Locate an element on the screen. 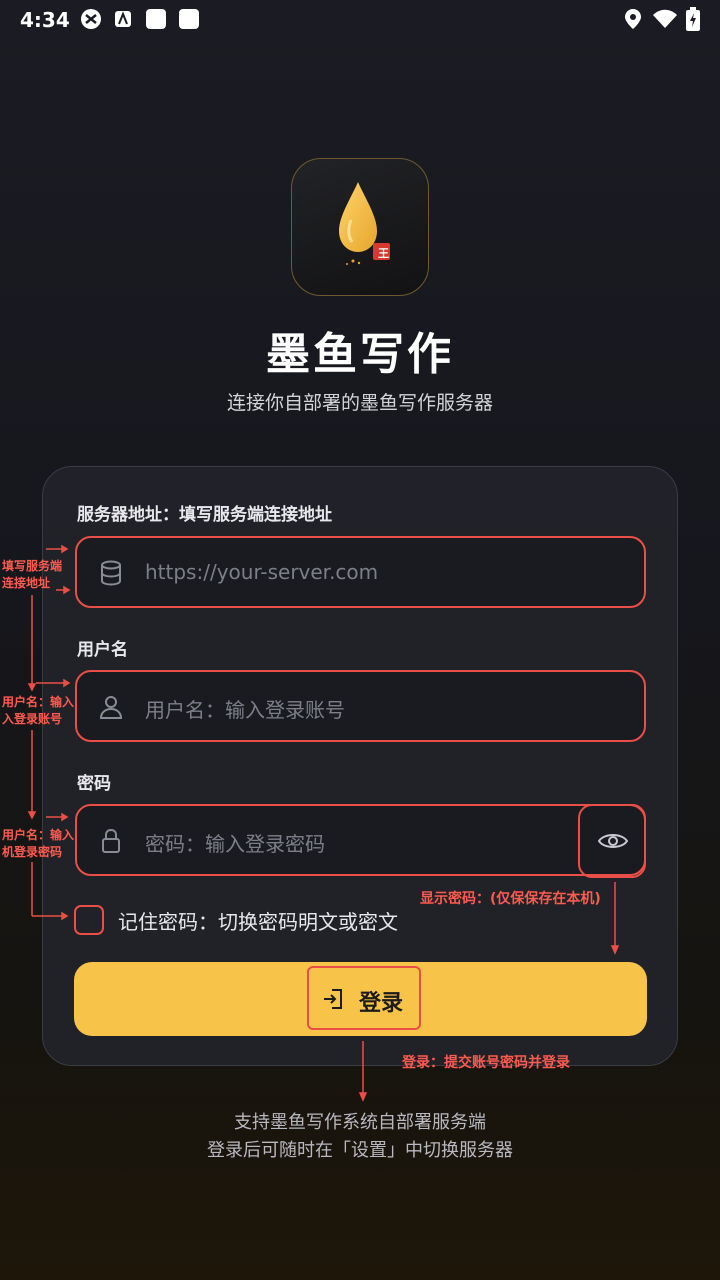  login-button: 登录 is located at coordinates (360, 999).